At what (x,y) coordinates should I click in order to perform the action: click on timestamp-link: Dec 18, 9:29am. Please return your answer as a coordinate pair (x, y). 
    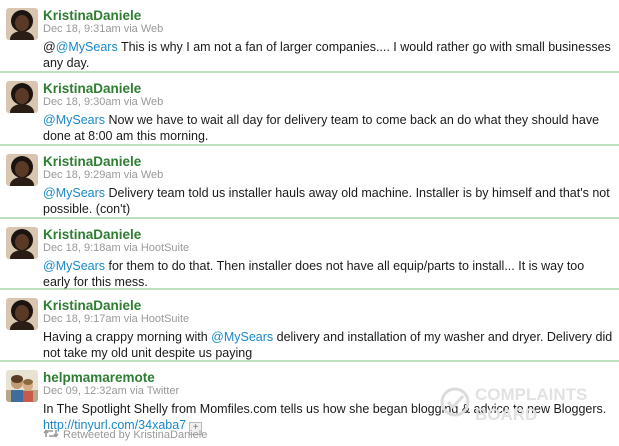
    Looking at the image, I should click on (82, 175).